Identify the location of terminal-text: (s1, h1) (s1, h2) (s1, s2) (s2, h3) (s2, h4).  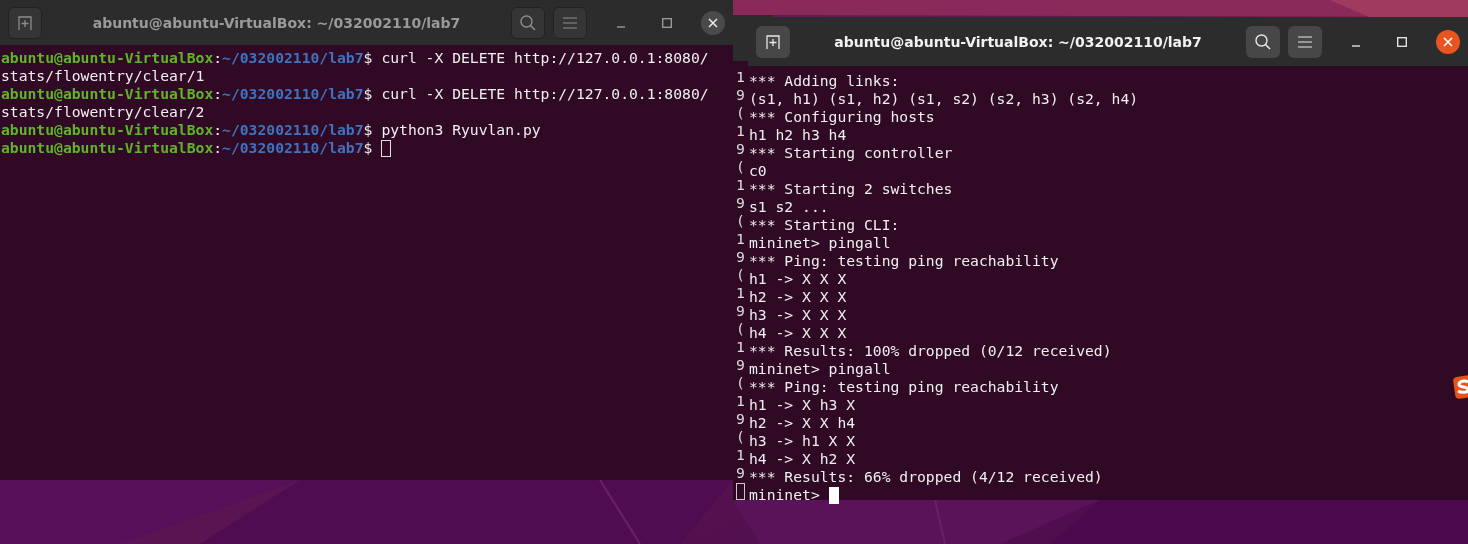
(944, 99).